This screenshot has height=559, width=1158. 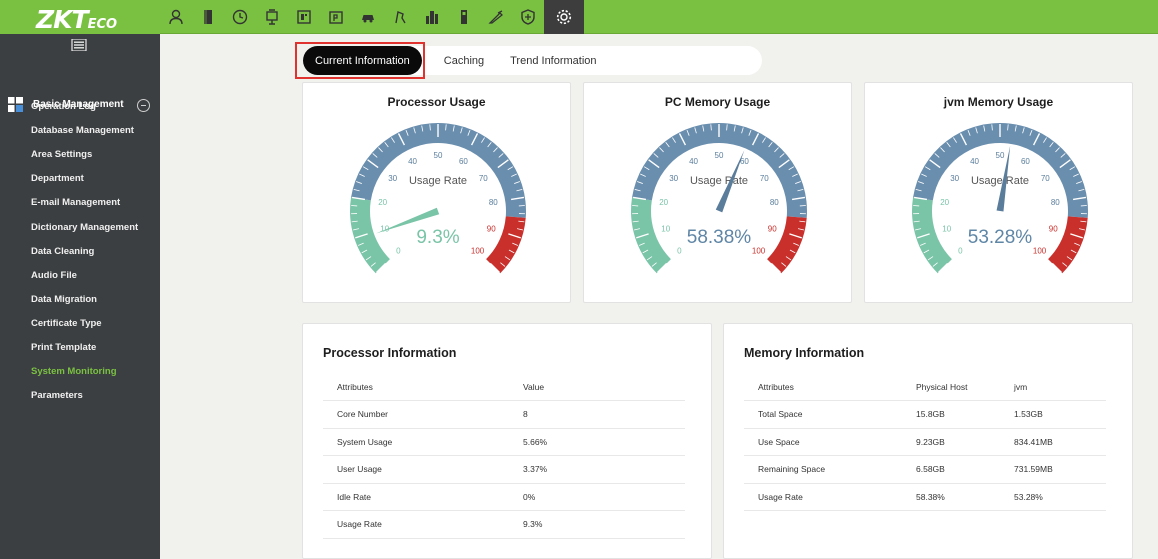 What do you see at coordinates (412, 161) in the screenshot?
I see `gauge-tick-label: 40` at bounding box center [412, 161].